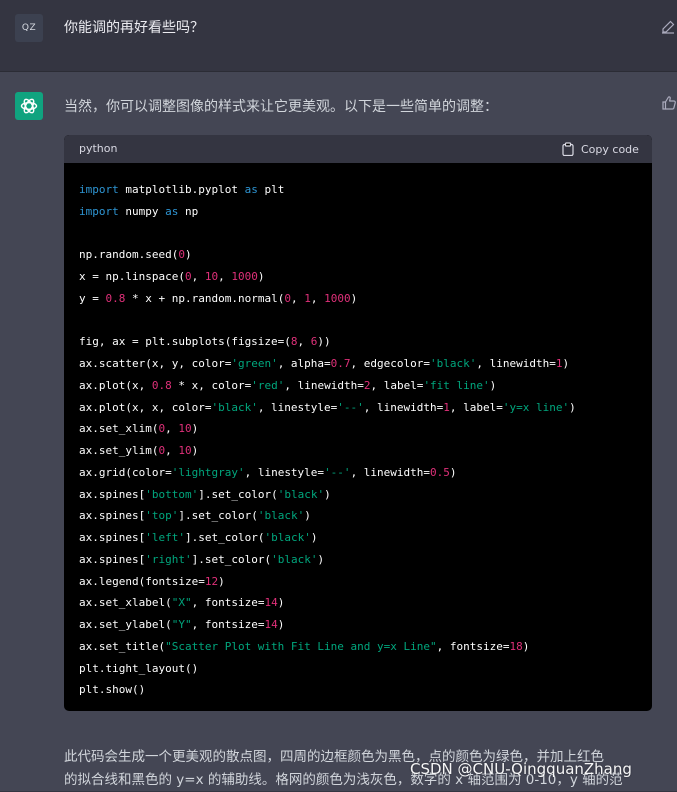  I want to click on code-token: x = np.linspace(, so click(132, 276).